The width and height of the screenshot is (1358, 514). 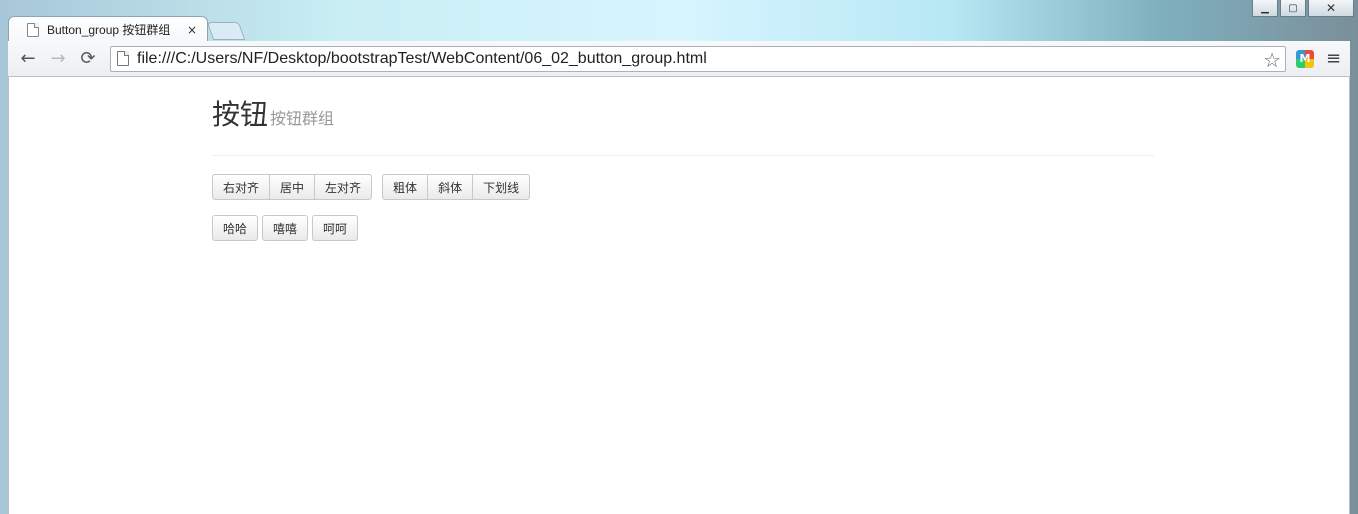 What do you see at coordinates (1331, 8) in the screenshot?
I see `close-window-button: ✕` at bounding box center [1331, 8].